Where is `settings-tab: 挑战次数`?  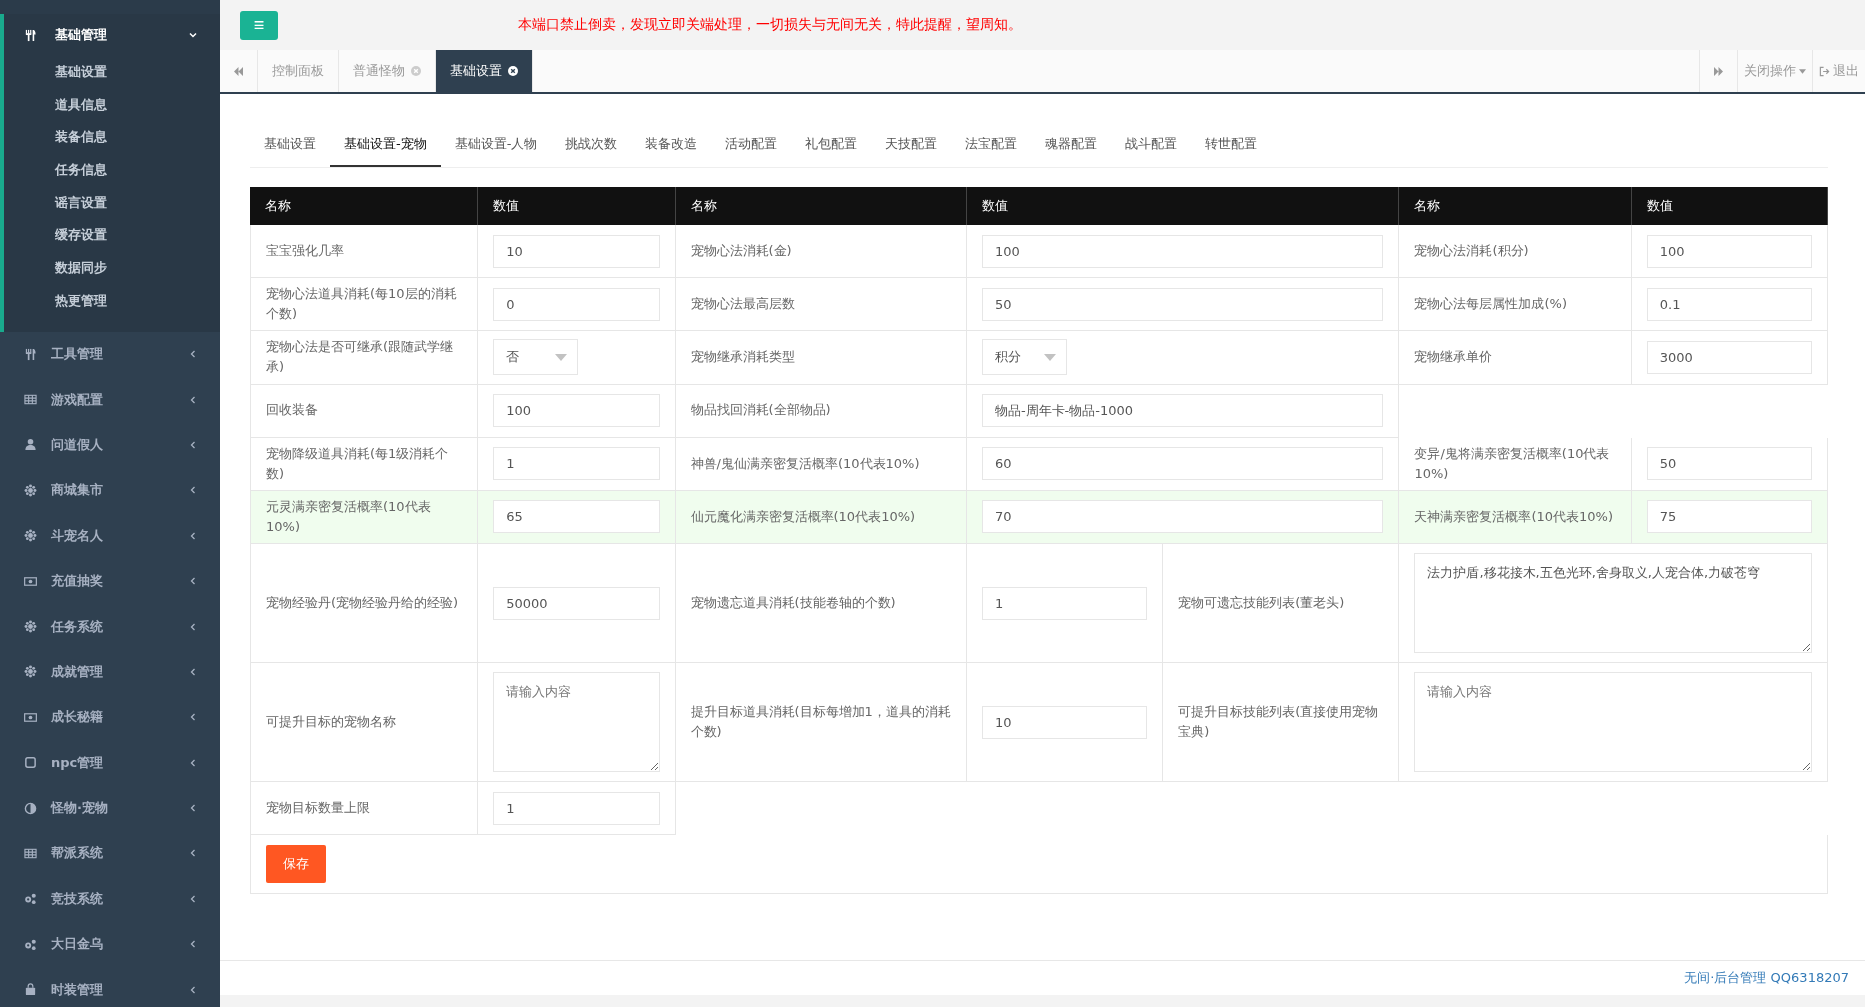
settings-tab: 挑战次数 is located at coordinates (591, 144).